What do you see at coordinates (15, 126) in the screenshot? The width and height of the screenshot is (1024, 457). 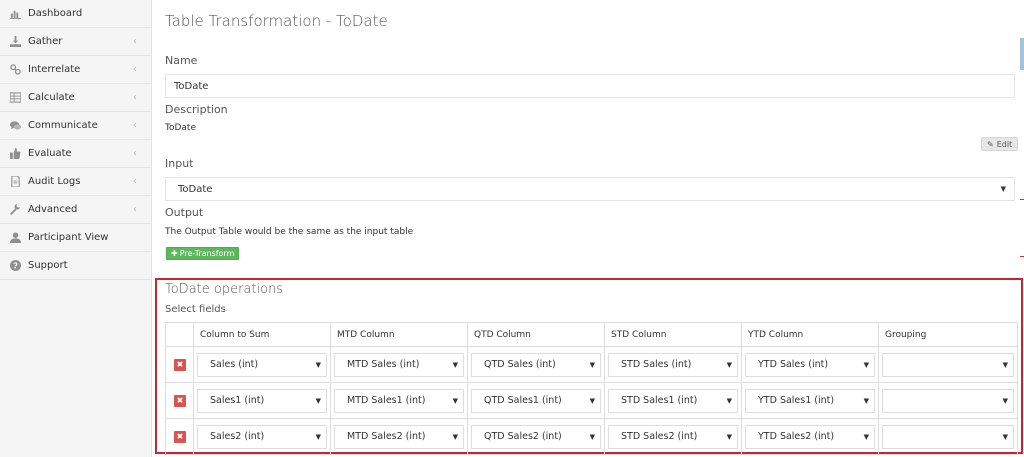 I see `comments-icon` at bounding box center [15, 126].